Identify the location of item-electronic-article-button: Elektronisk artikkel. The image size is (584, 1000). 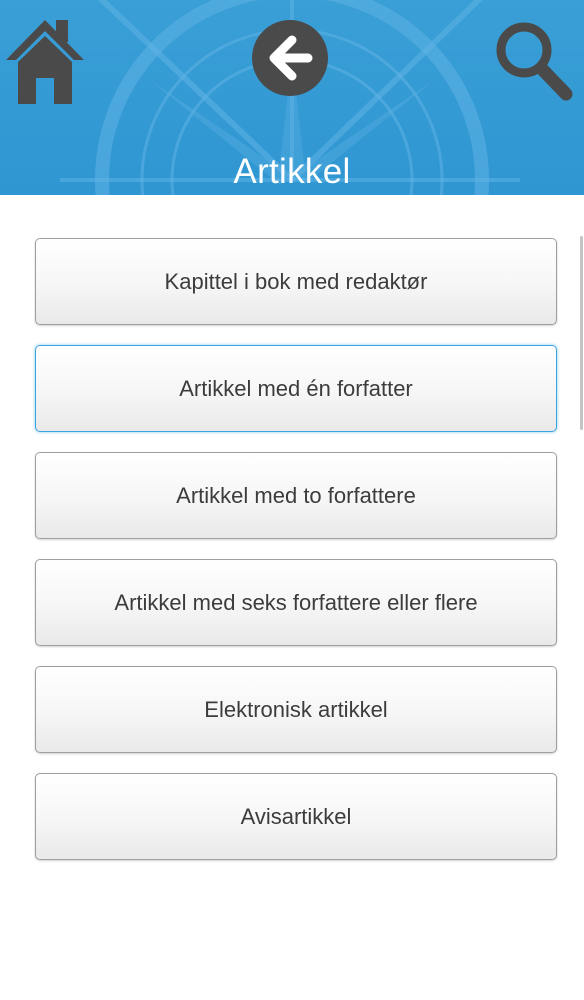
(296, 709).